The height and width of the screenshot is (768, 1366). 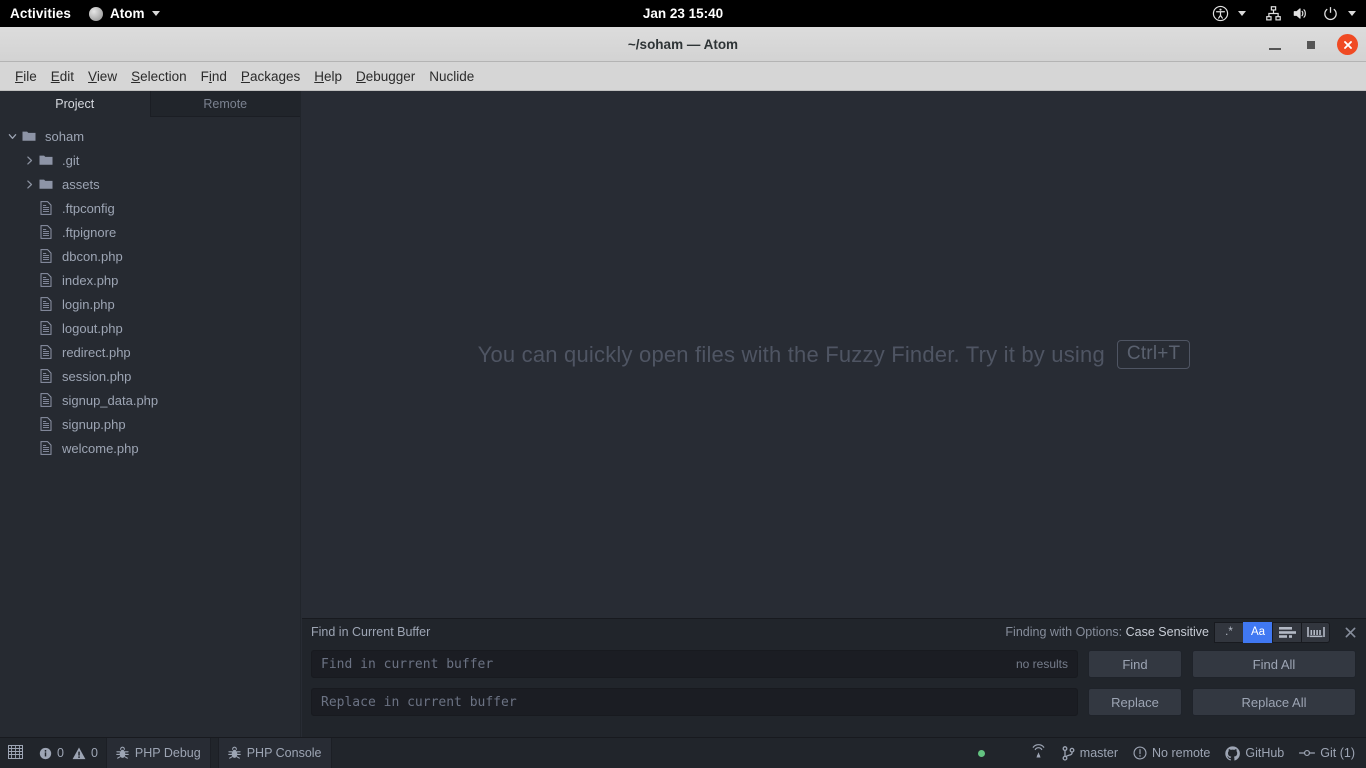 I want to click on app-menu-button: Atom, so click(x=124, y=13).